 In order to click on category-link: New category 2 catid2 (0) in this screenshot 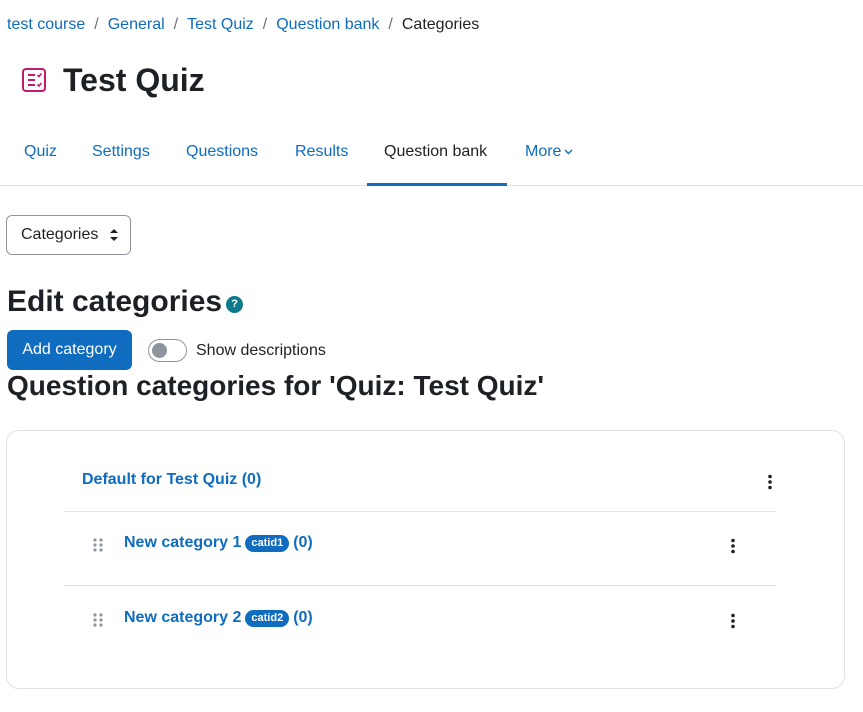, I will do `click(218, 618)`.